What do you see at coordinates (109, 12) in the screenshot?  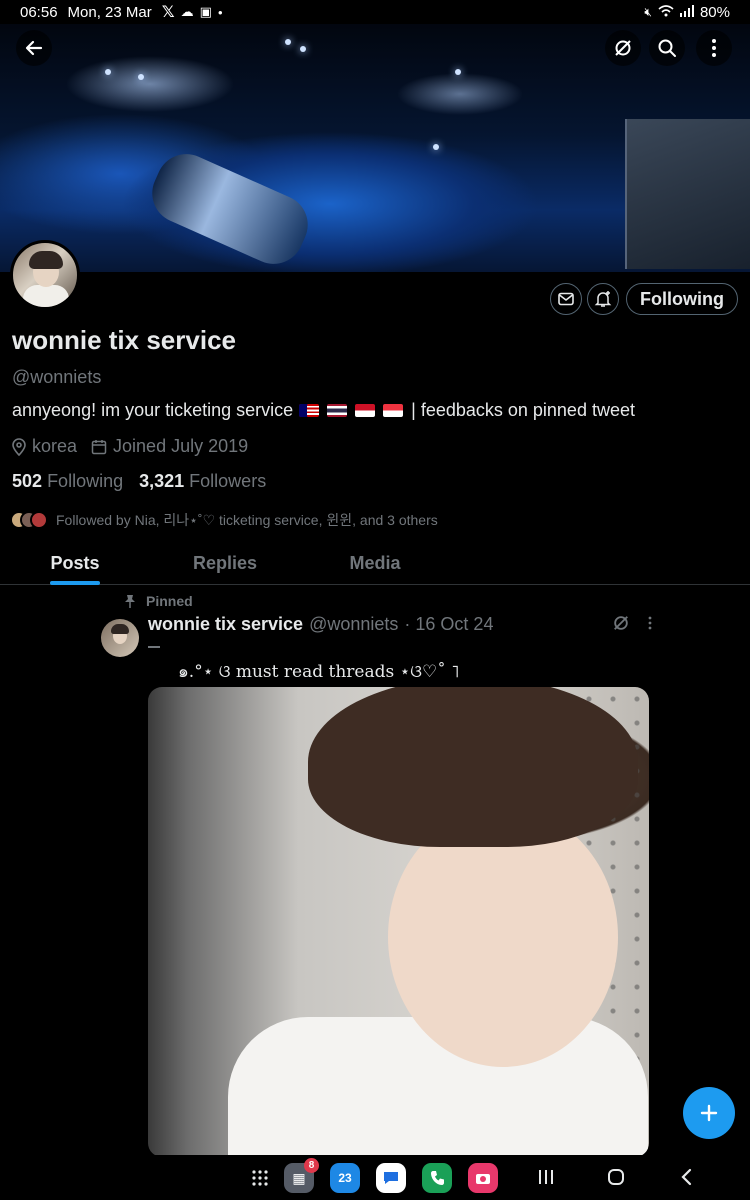 I see `status-date: Mon, 23 Mar` at bounding box center [109, 12].